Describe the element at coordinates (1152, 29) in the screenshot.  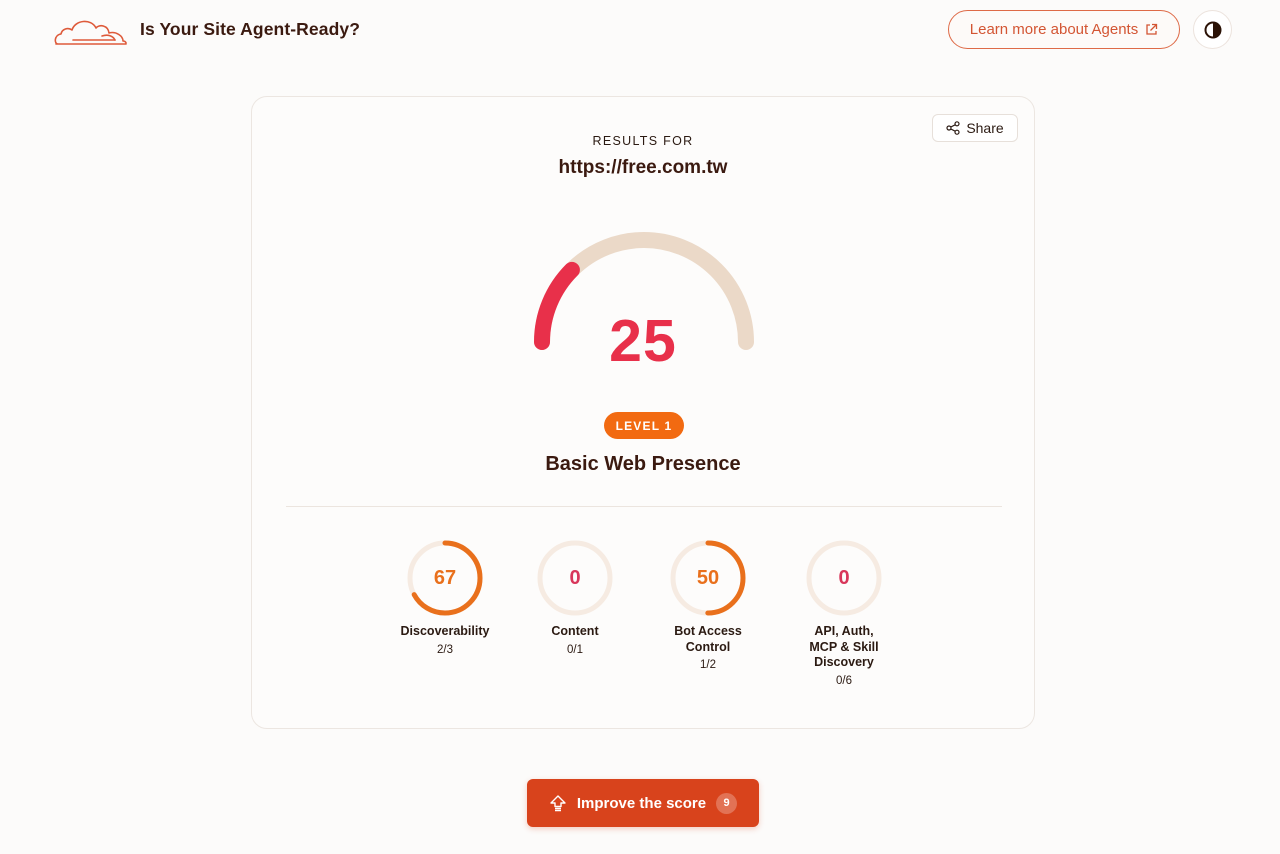
I see `external-link-icon` at that location.